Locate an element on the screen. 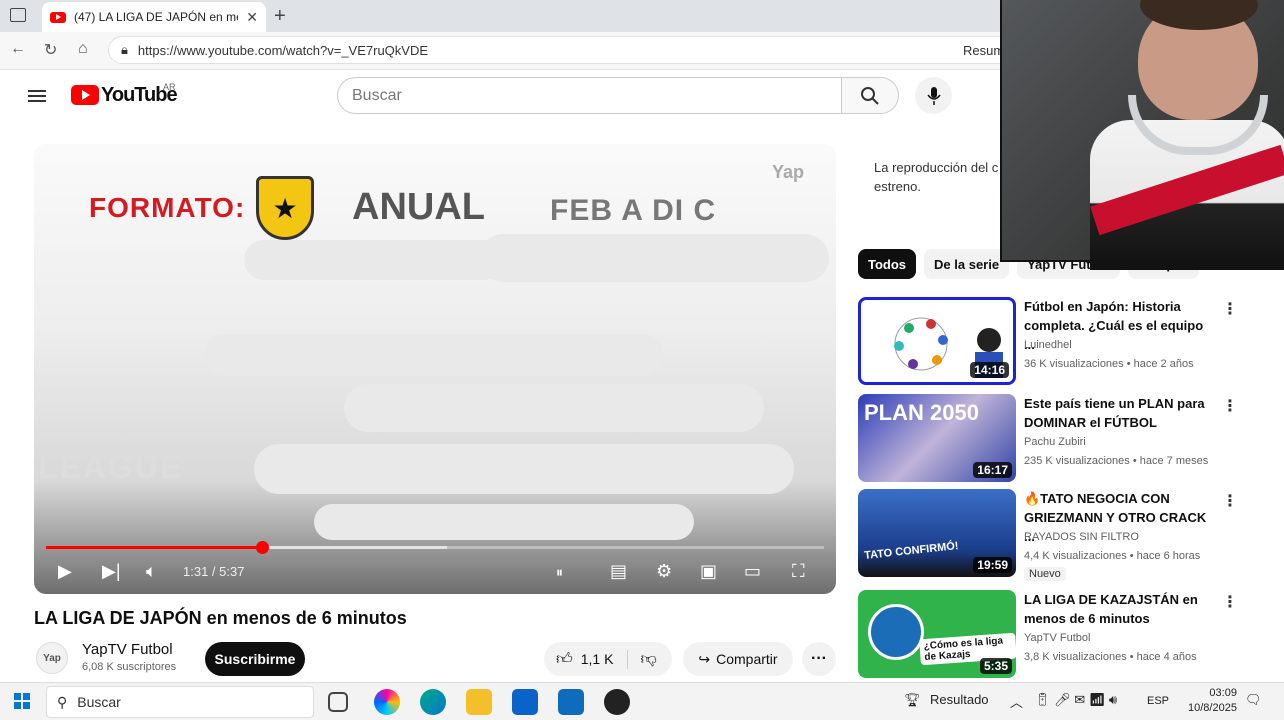 The width and height of the screenshot is (1284, 720). recommendation-channel: YapTV Futbol is located at coordinates (1057, 638).